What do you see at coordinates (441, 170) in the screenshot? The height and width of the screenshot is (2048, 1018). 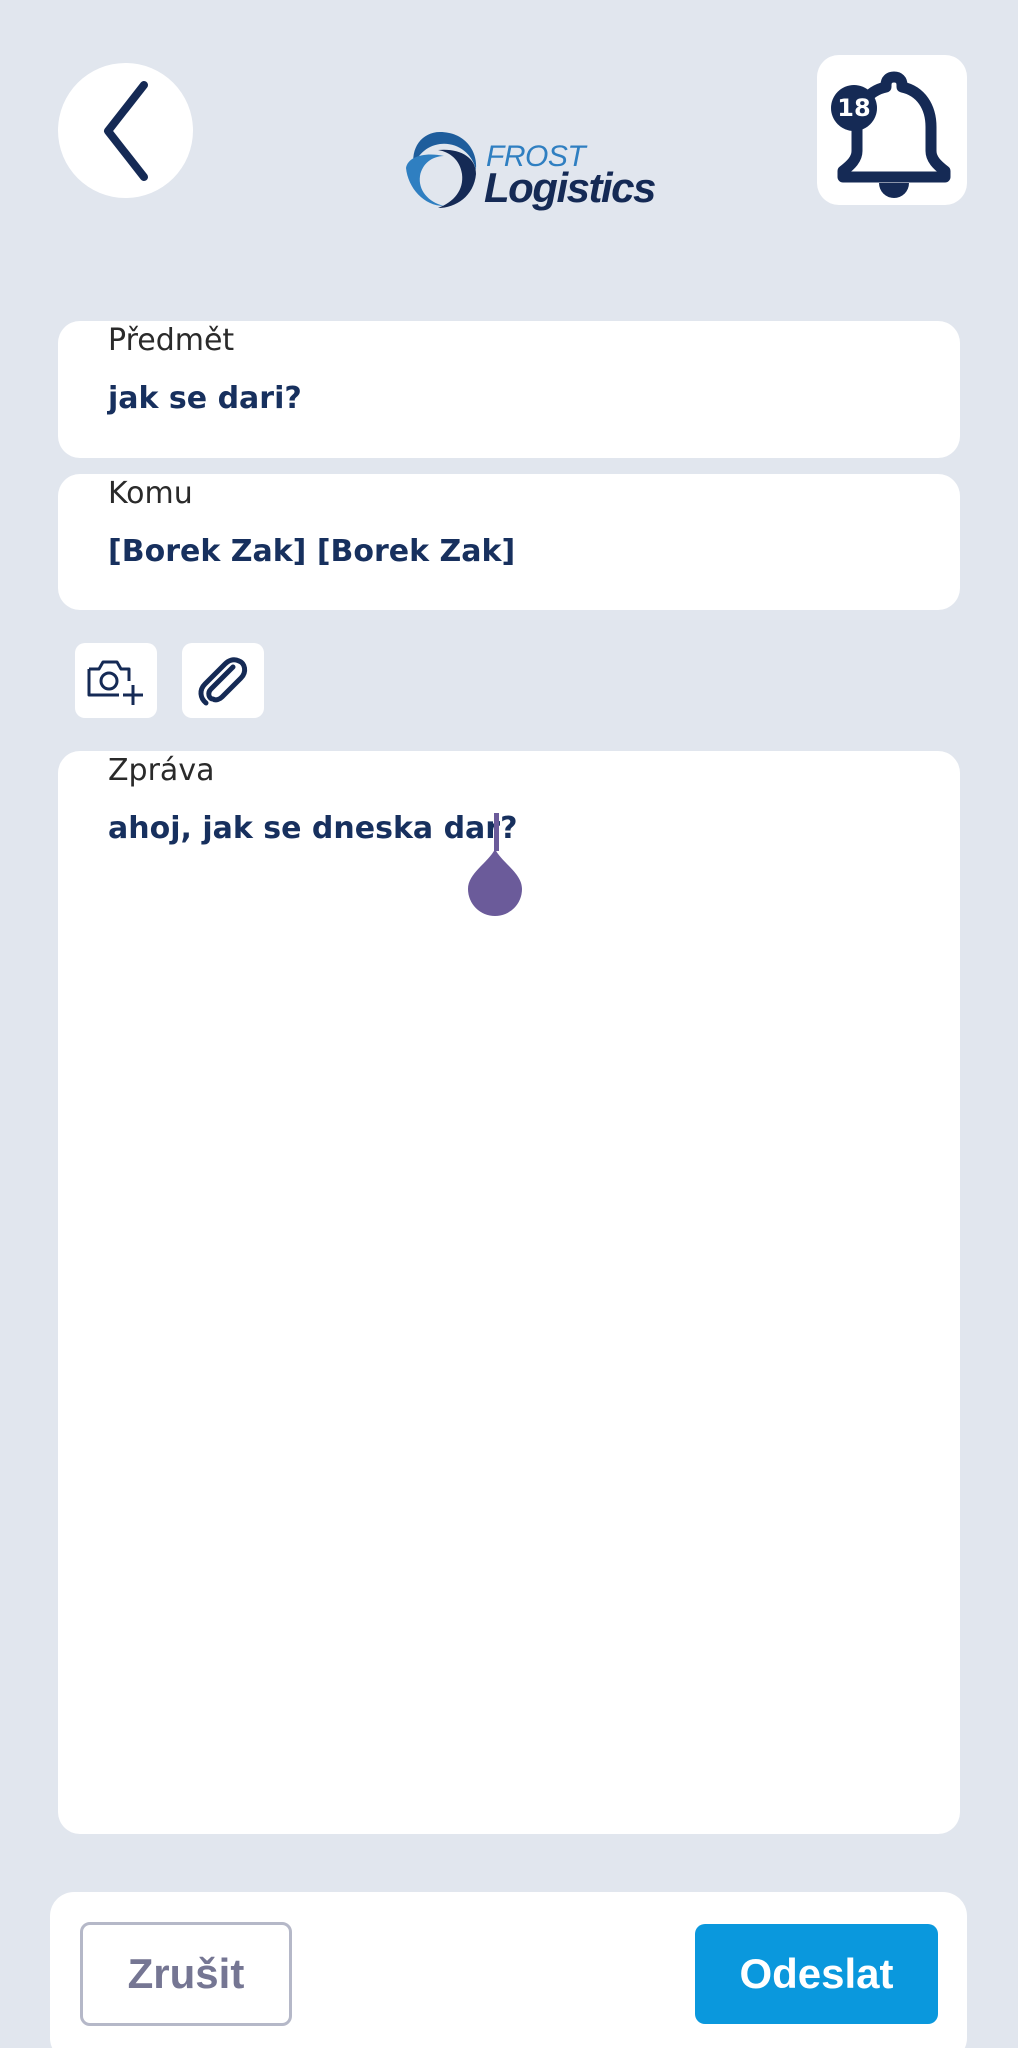 I see `logo-swirl-icon` at bounding box center [441, 170].